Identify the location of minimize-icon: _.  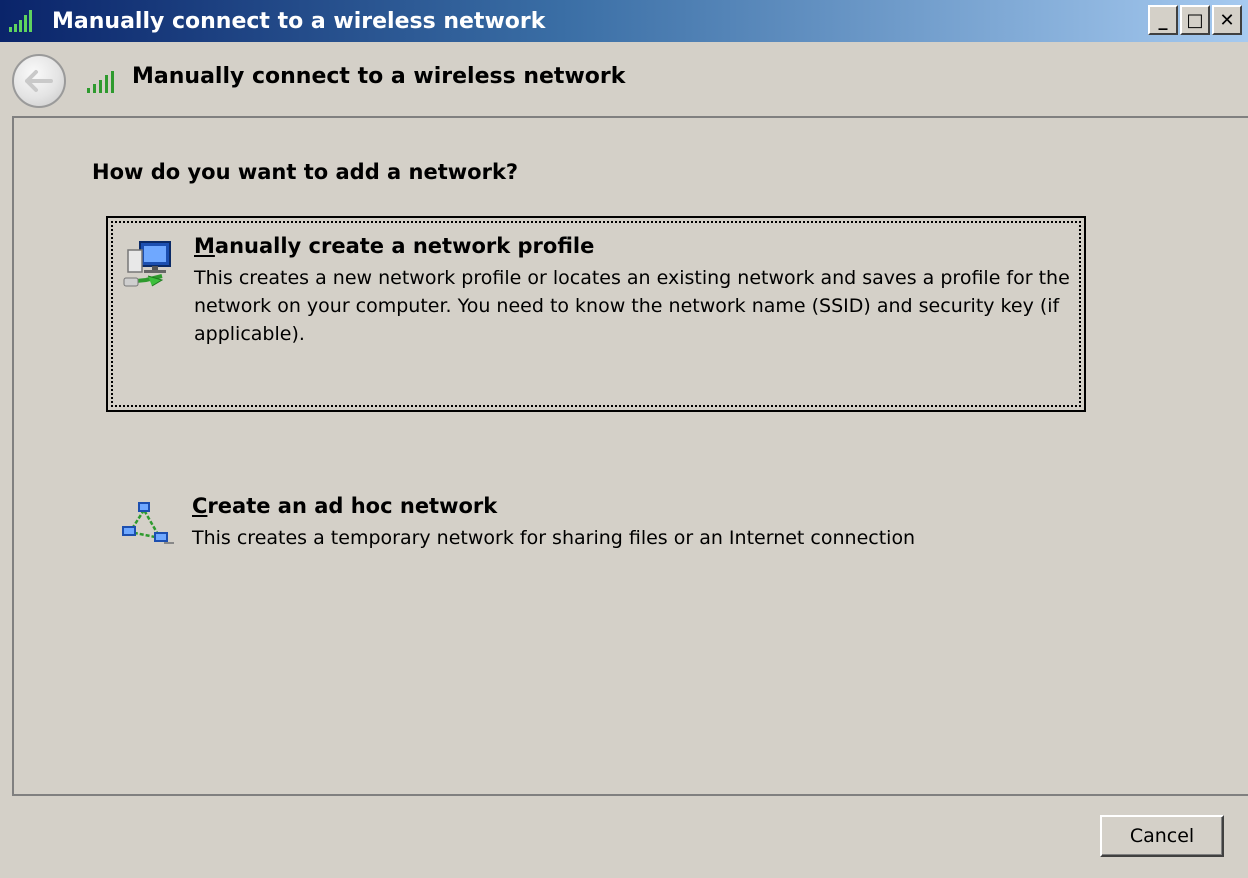
(1163, 20).